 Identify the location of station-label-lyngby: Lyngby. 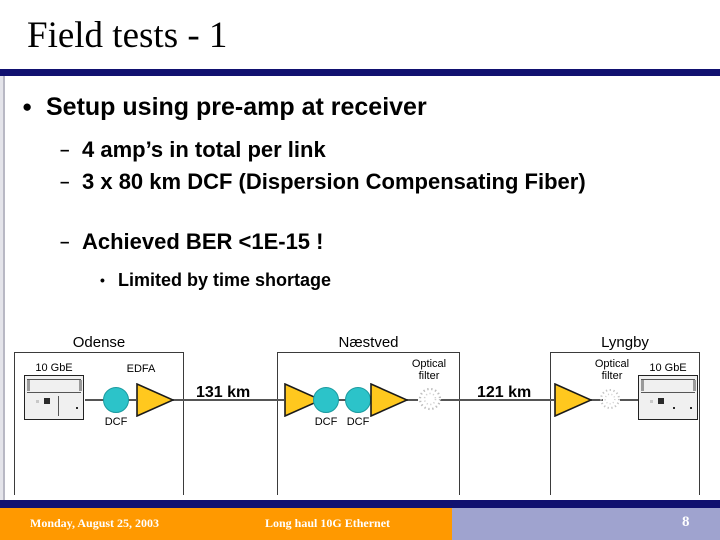
(625, 342).